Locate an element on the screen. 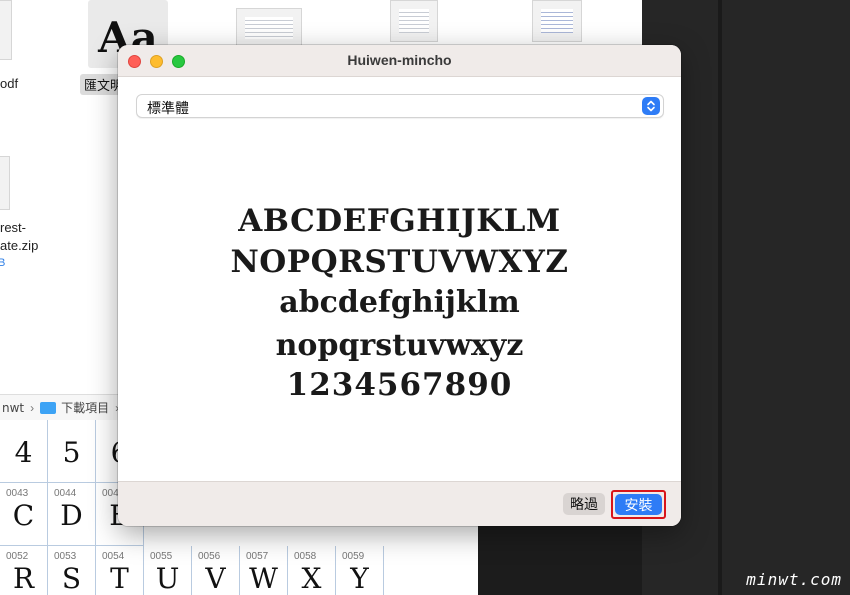  glyph: D is located at coordinates (71, 515).